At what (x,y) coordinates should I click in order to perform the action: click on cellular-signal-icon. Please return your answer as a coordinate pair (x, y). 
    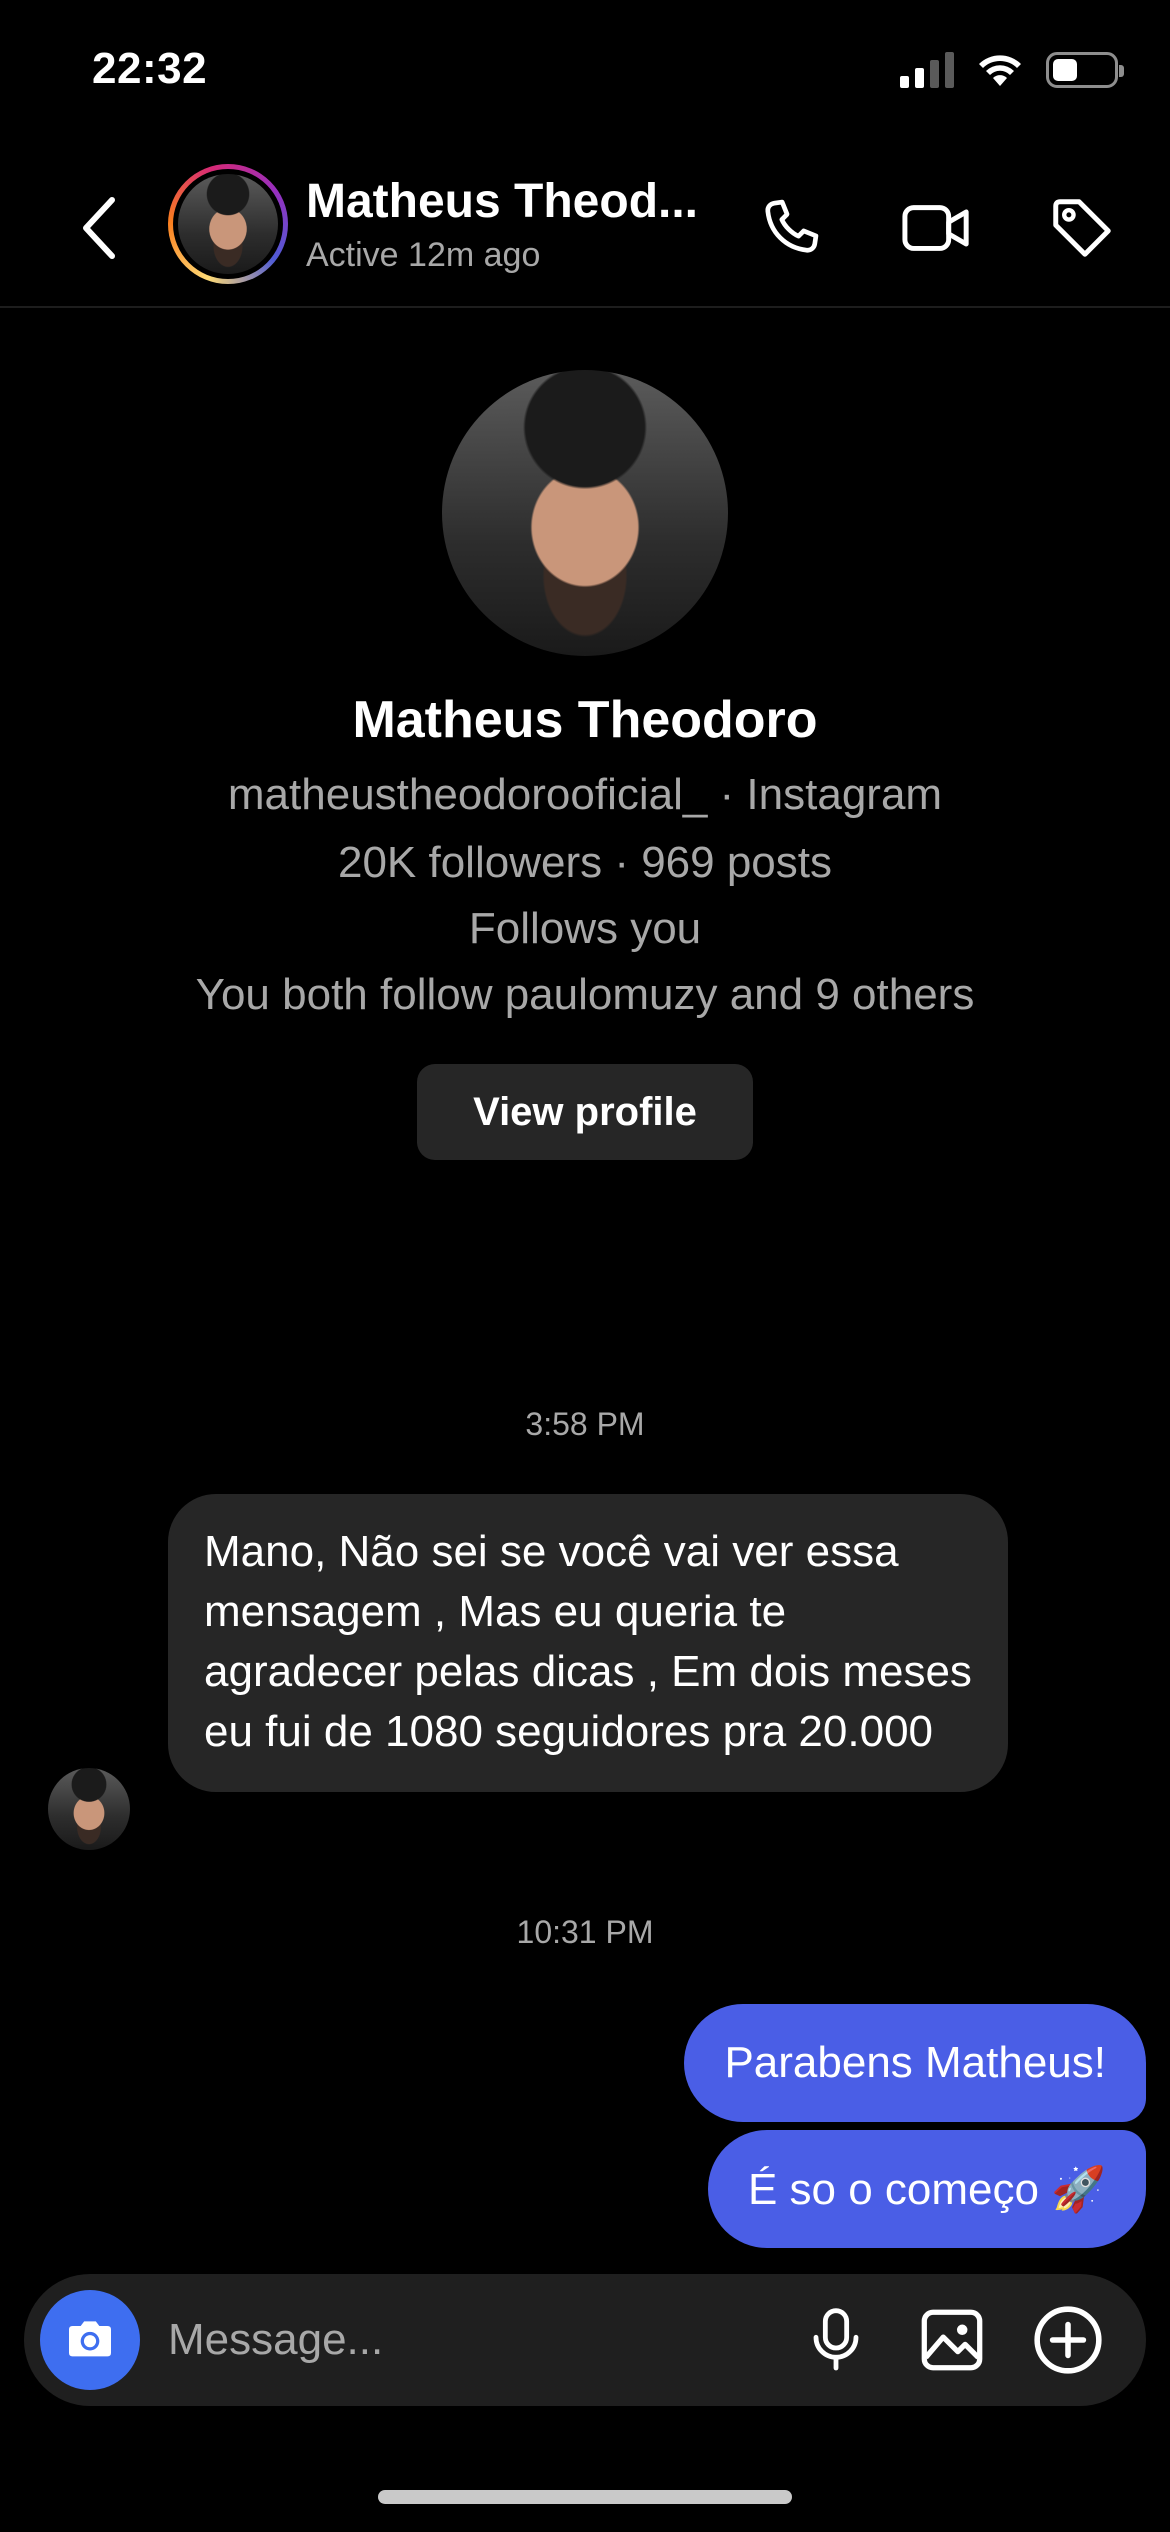
    Looking at the image, I should click on (927, 70).